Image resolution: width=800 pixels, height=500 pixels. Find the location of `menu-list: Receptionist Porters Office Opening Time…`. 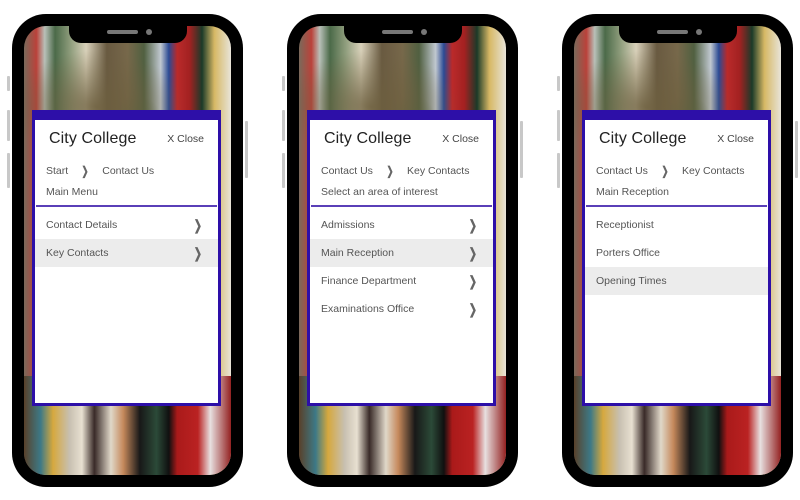

menu-list: Receptionist Porters Office Opening Time… is located at coordinates (676, 253).